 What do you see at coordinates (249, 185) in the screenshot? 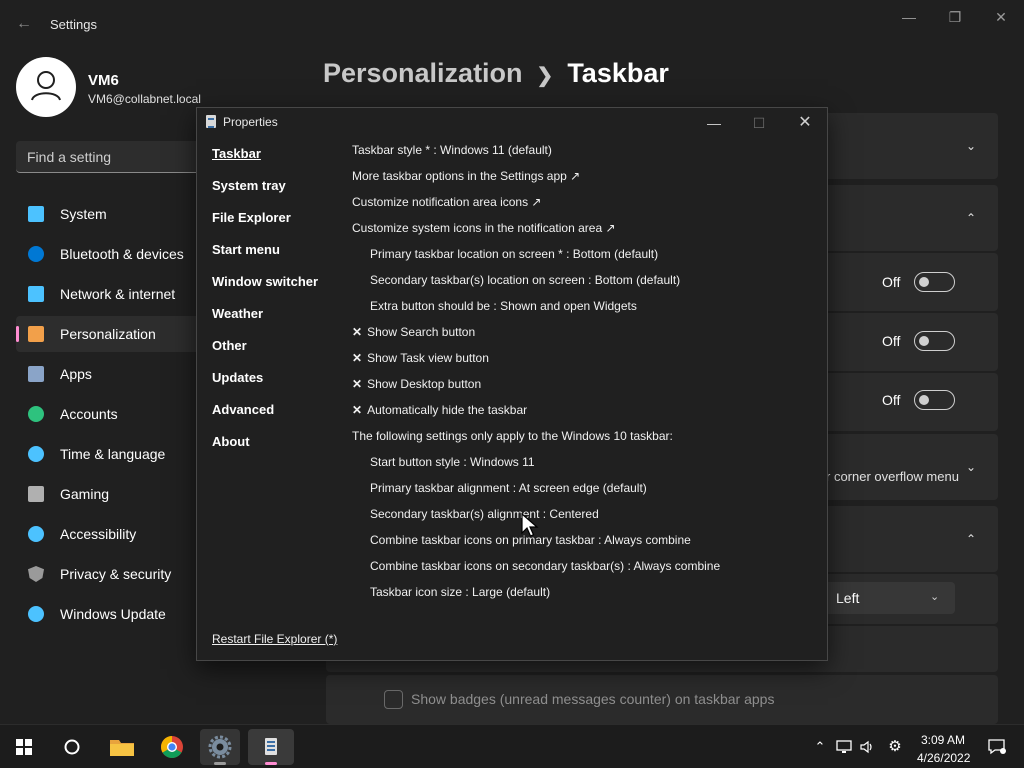
I see `properties-tab-system-tray: System tray` at bounding box center [249, 185].